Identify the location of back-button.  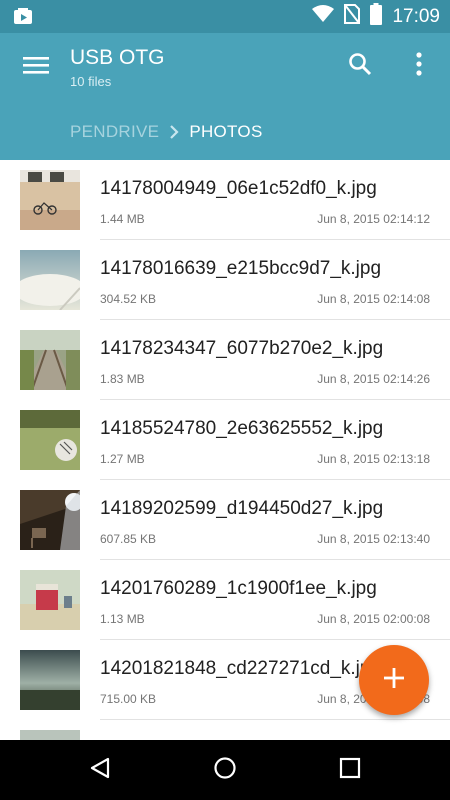
(100, 770).